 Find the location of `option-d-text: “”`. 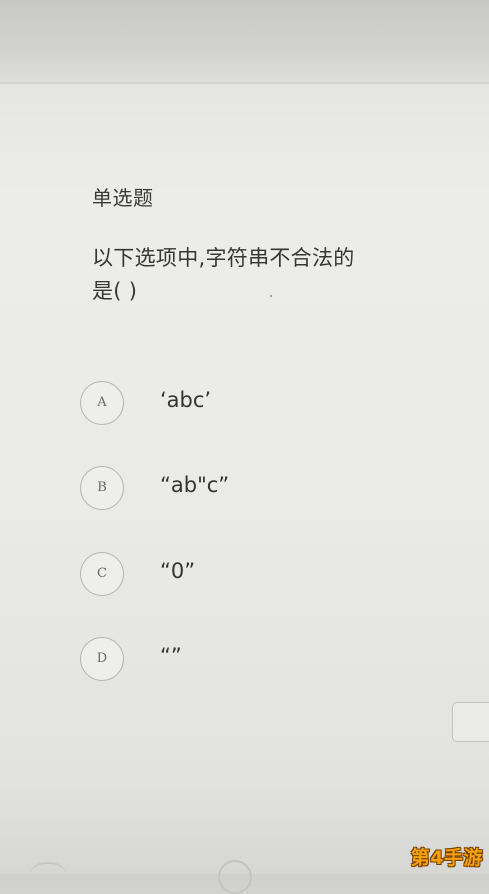

option-d-text: “” is located at coordinates (171, 656).